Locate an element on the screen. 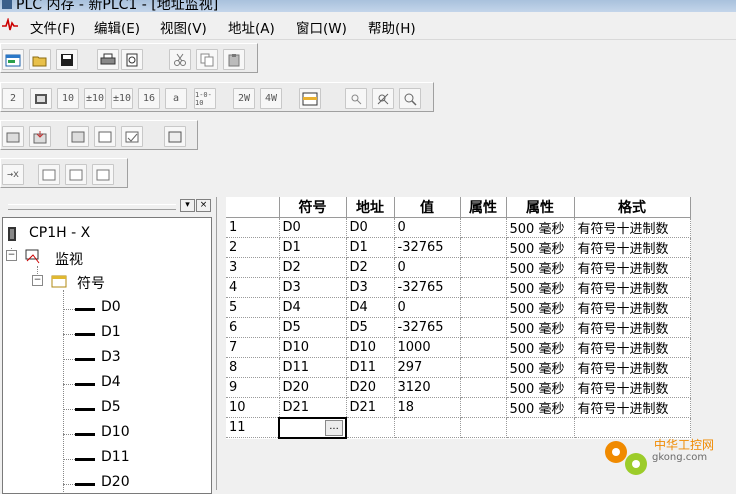  table-row: 8 D11 D11 297 500 毫秒 有符号十进制数 is located at coordinates (458, 367).